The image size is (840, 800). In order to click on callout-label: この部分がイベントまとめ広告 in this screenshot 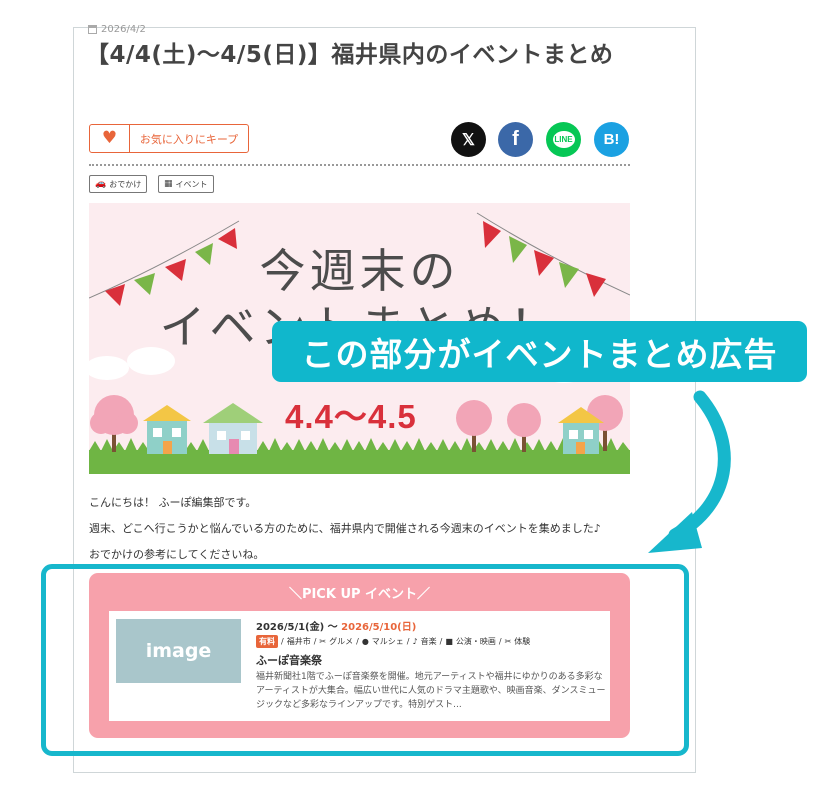, I will do `click(539, 351)`.